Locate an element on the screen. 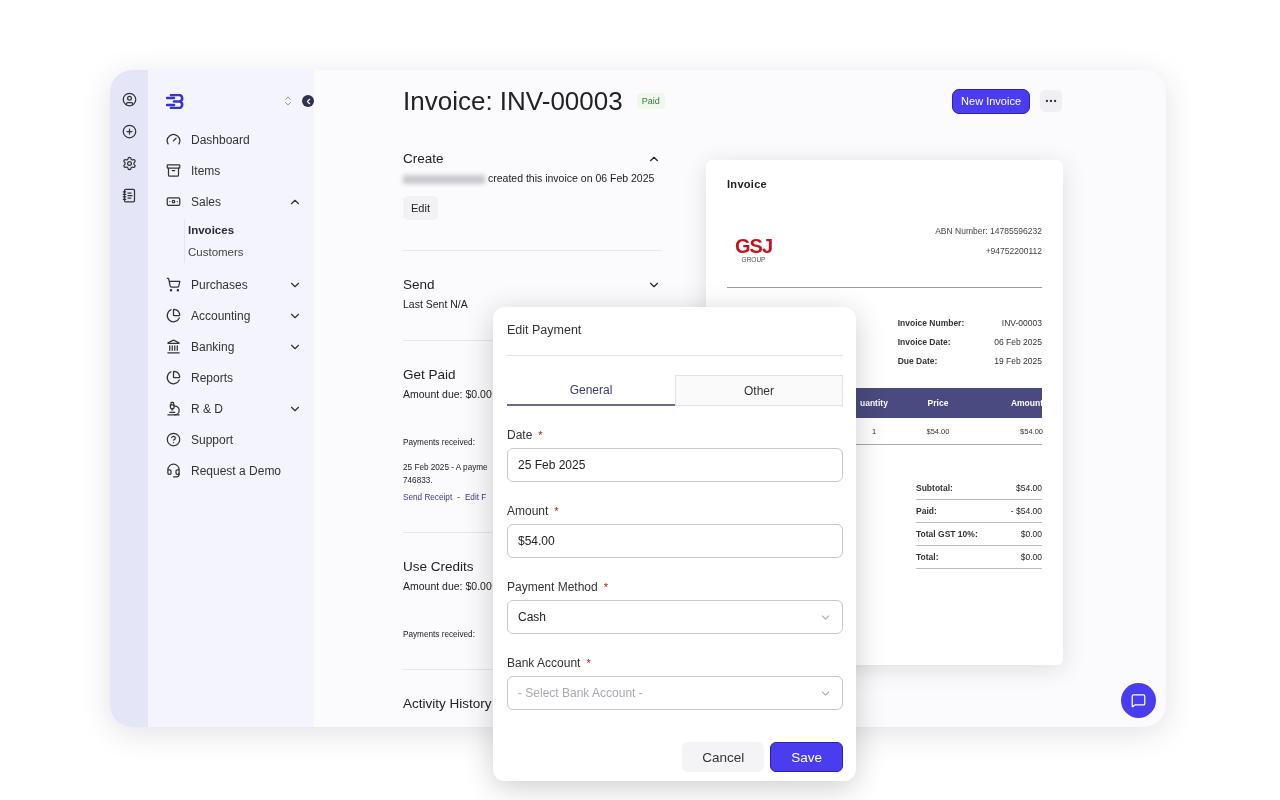 Image resolution: width=1280 pixels, height=800 pixels. nav-item: Items is located at coordinates (234, 170).